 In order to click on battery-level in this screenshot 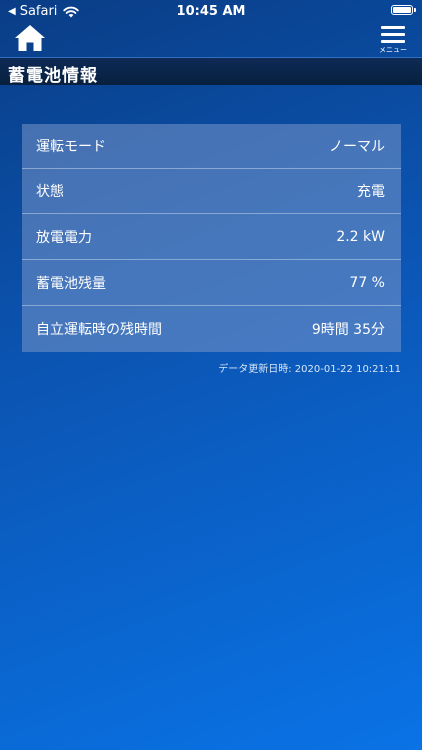, I will do `click(402, 10)`.